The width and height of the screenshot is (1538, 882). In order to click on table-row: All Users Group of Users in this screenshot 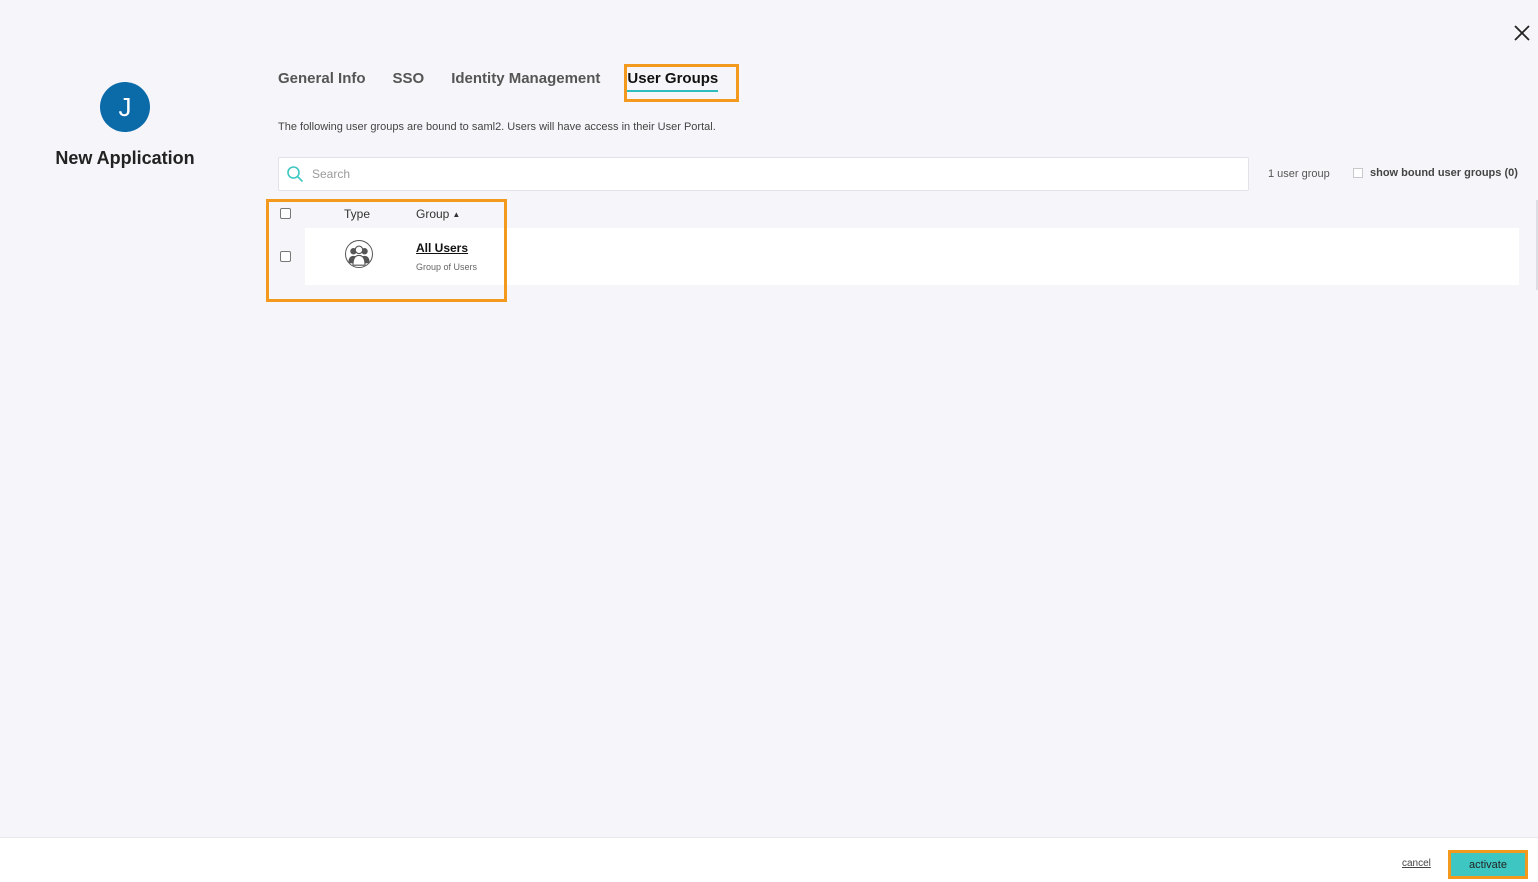, I will do `click(912, 256)`.